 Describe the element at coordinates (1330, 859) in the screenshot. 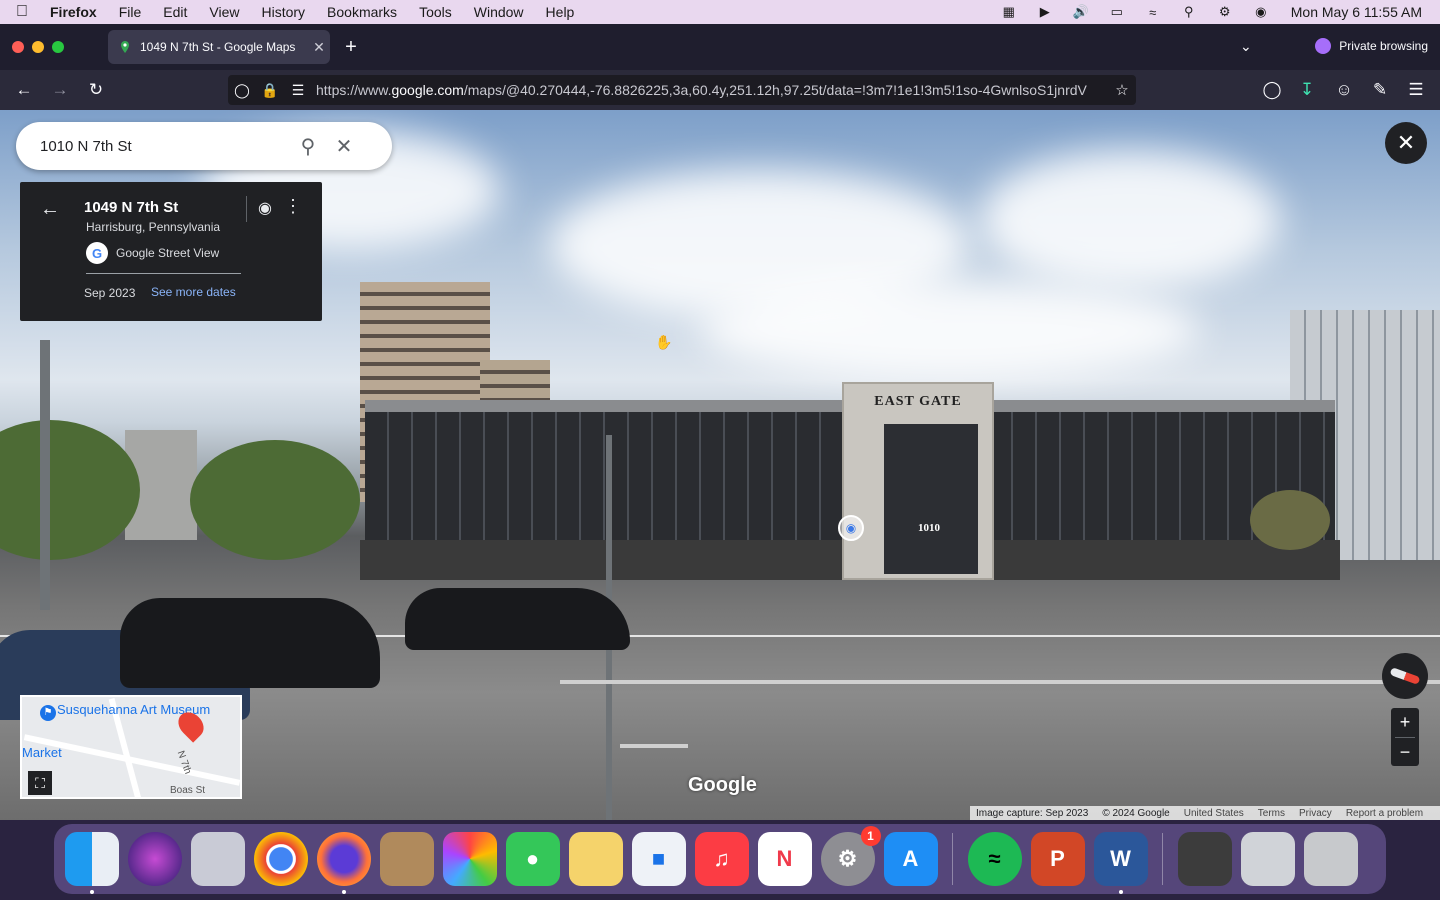

I see `trash-icon` at that location.